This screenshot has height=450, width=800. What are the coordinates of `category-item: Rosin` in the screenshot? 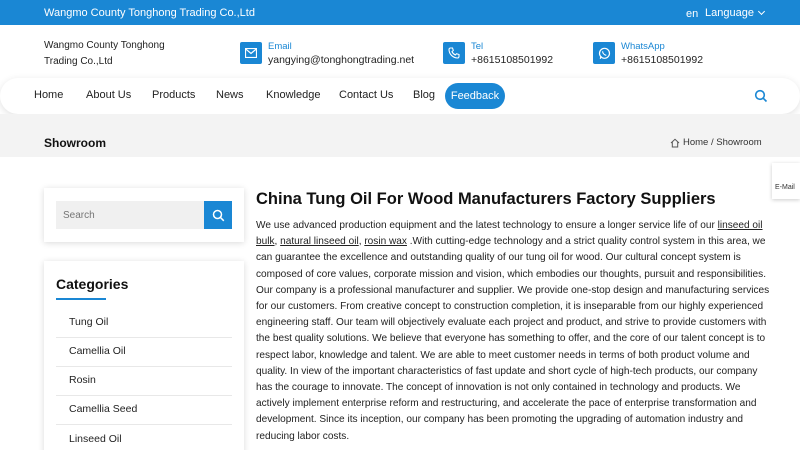 It's located at (82, 380).